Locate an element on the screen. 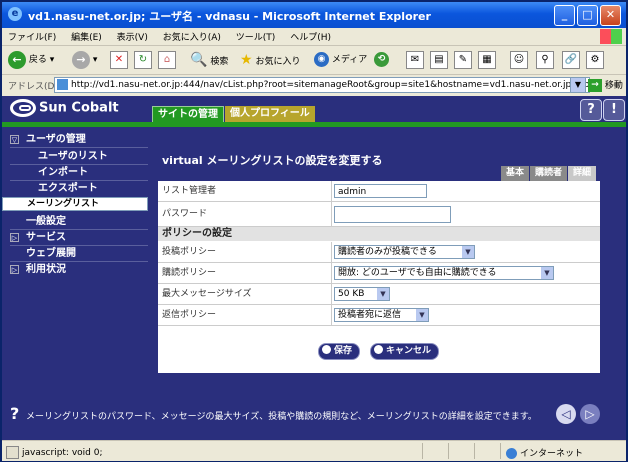 This screenshot has width=628, height=462. panel-title: virtual メーリングリストの設定を変更する is located at coordinates (272, 160).